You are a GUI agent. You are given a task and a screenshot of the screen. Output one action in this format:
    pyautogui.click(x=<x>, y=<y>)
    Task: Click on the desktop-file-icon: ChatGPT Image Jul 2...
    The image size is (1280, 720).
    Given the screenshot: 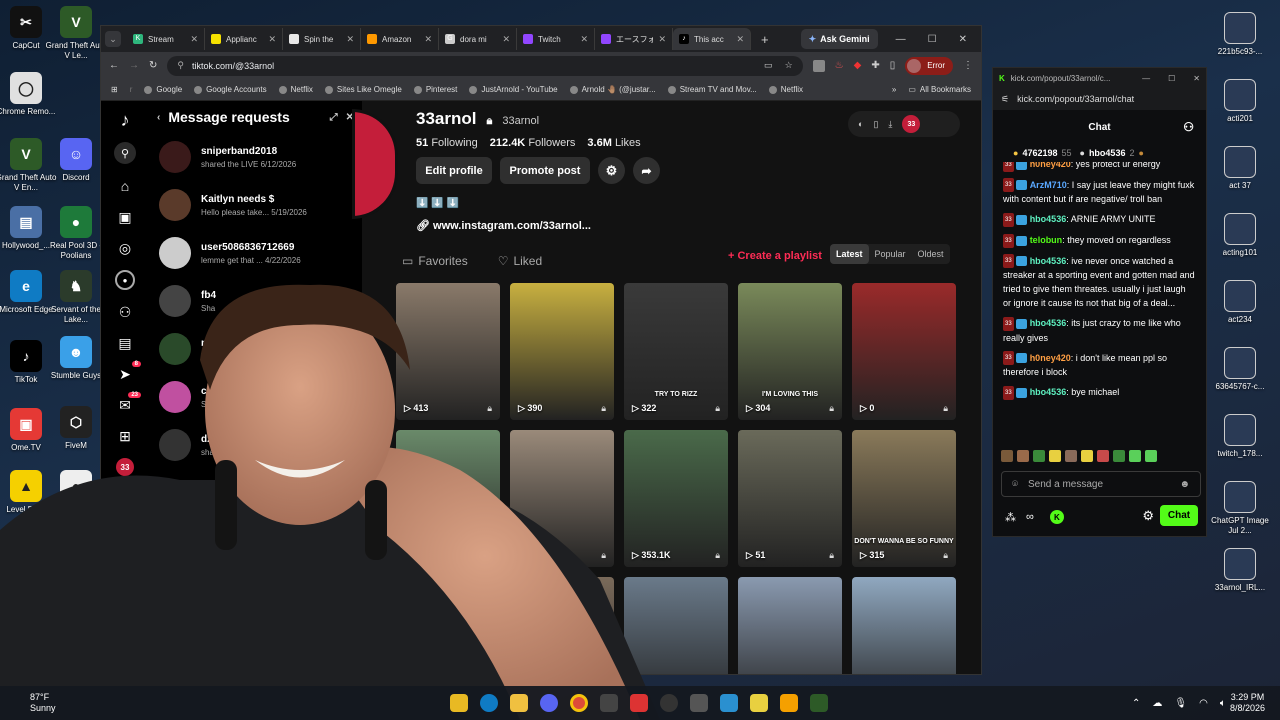 What is the action you would take?
    pyautogui.click(x=1240, y=508)
    